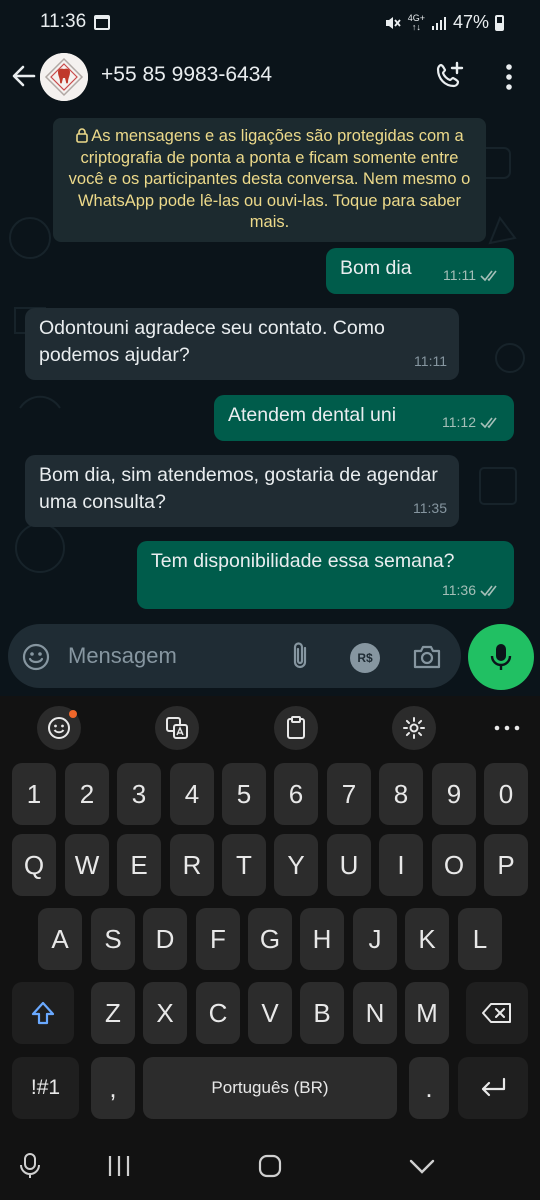 Image resolution: width=540 pixels, height=1200 pixels. I want to click on battery-icon, so click(499, 22).